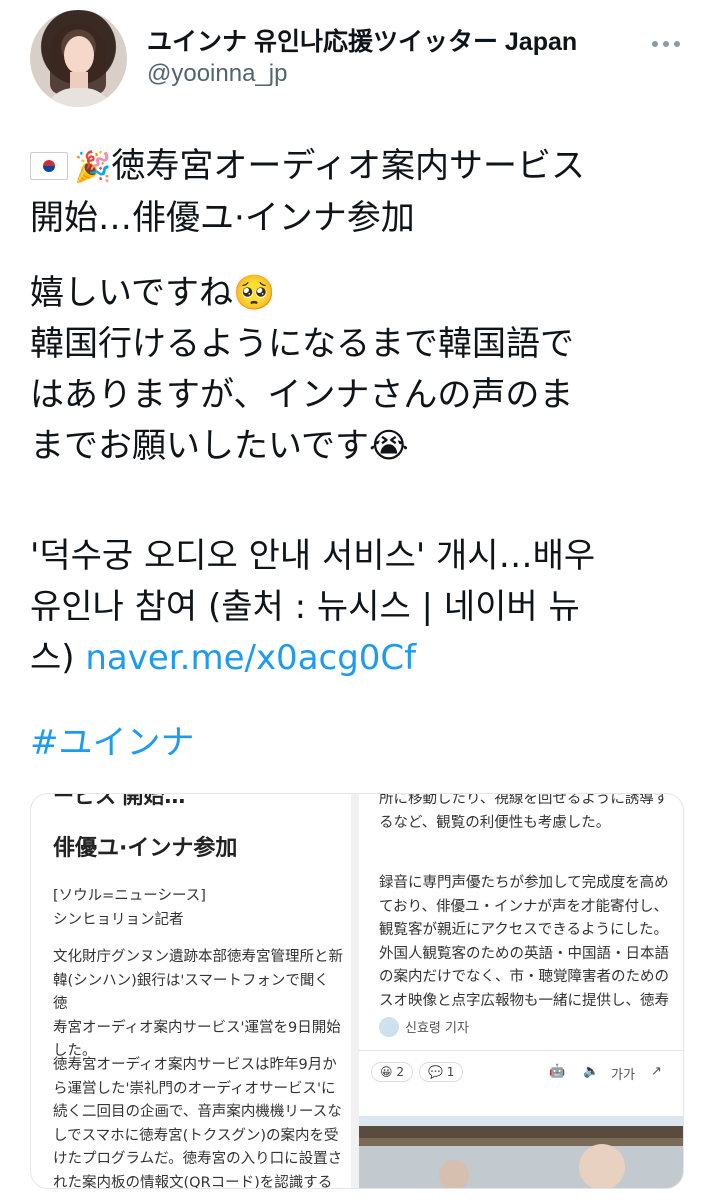 This screenshot has height=1200, width=711. I want to click on tweet-header: ユインナ 유인나応援ツイッター Japan @yooinna_jp, so click(360, 58).